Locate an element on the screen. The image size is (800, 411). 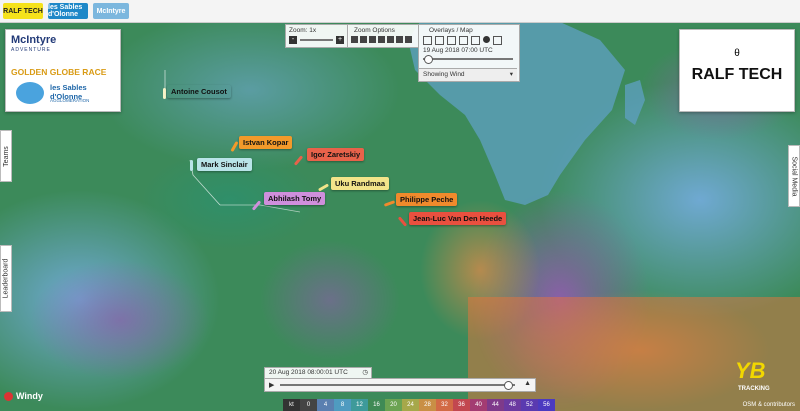
reset-icon is located at coordinates (408, 39).